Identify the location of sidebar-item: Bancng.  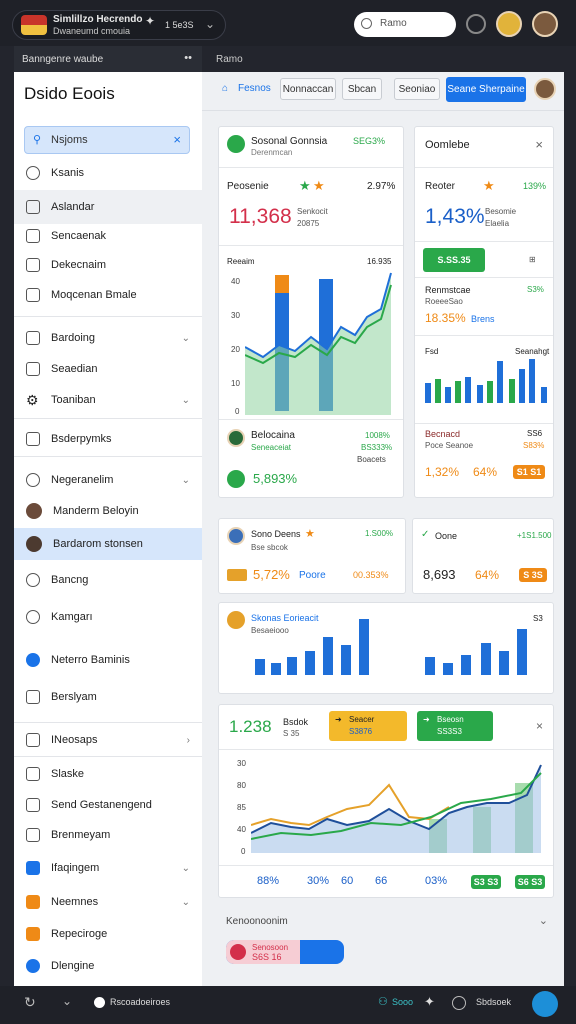
(108, 580).